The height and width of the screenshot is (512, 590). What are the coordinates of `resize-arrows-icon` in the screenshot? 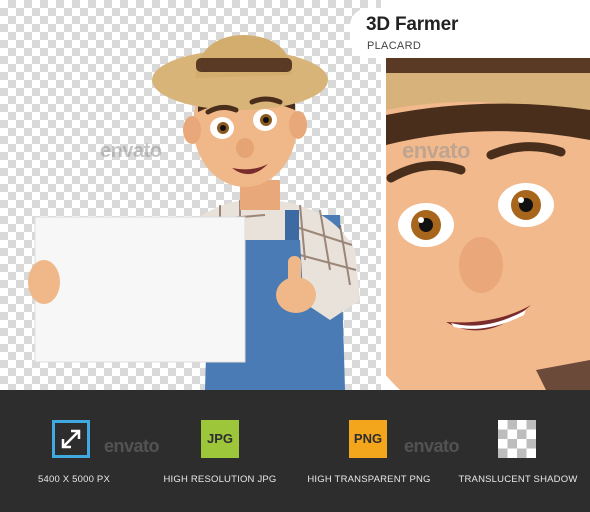 It's located at (71, 439).